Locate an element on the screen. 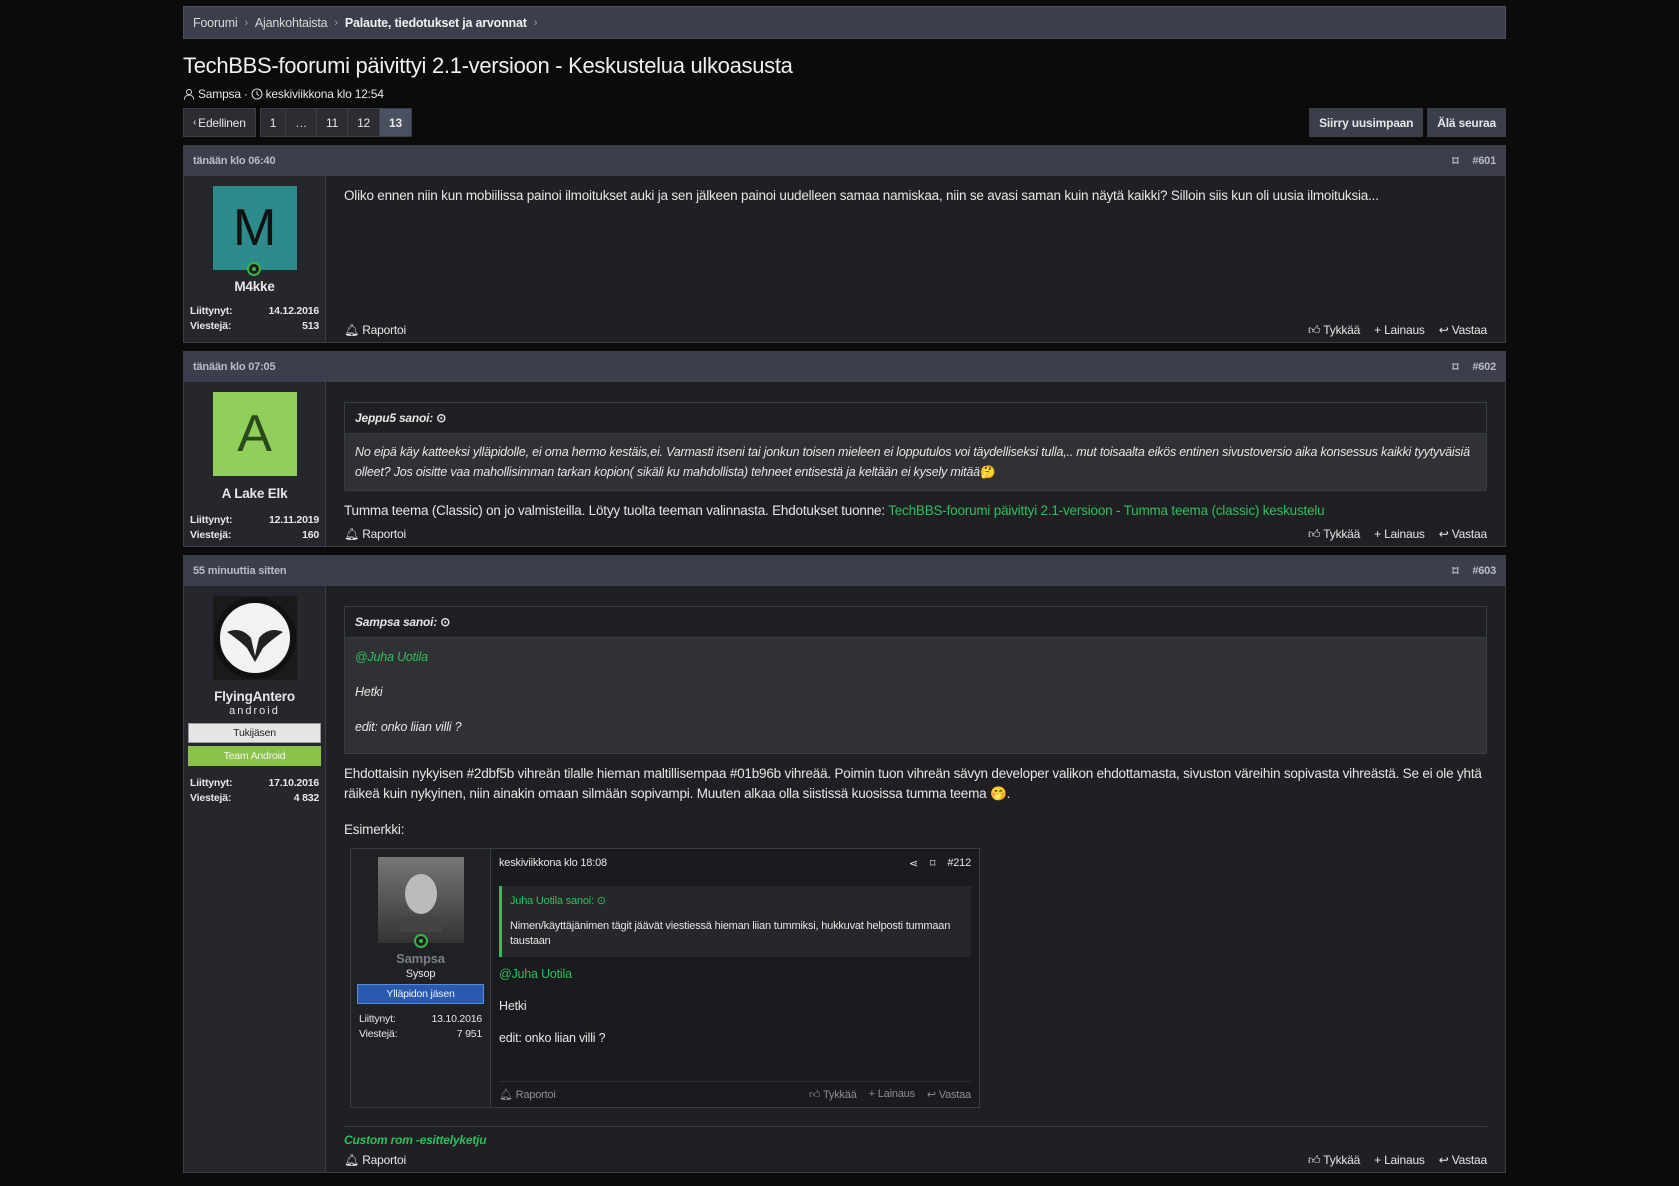  post-time: 55 minuuttia sitten is located at coordinates (240, 571).